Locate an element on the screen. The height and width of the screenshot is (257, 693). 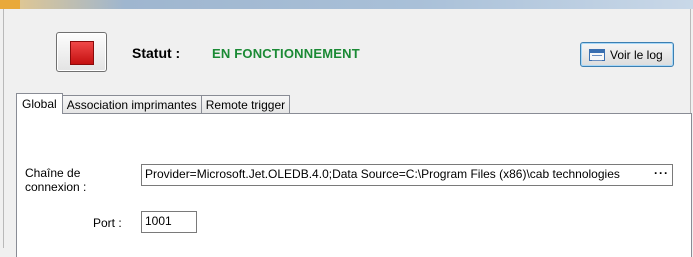
log-window-icon is located at coordinates (597, 54).